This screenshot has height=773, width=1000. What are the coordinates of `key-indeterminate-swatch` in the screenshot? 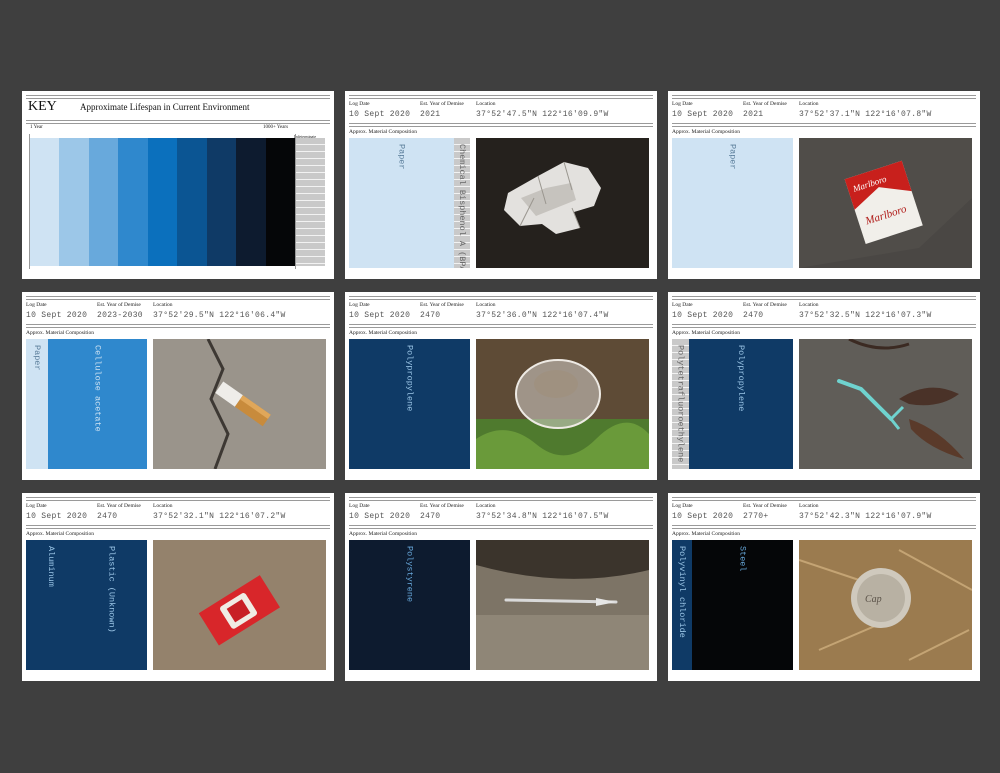 It's located at (310, 202).